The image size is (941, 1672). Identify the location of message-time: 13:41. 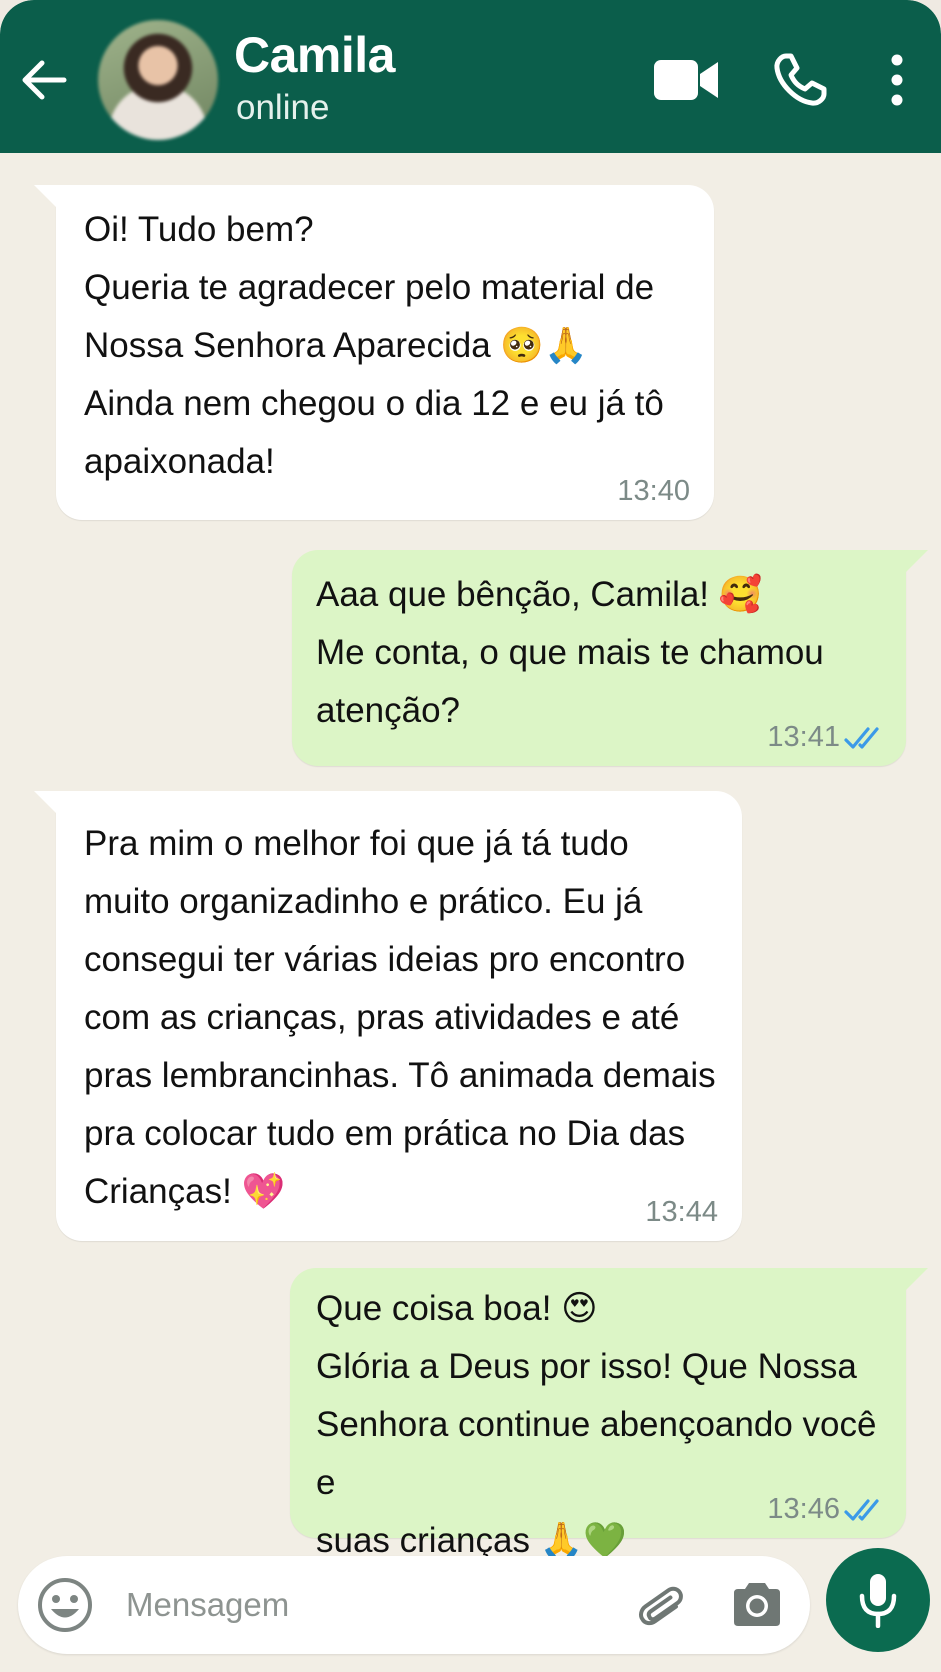
(803, 737).